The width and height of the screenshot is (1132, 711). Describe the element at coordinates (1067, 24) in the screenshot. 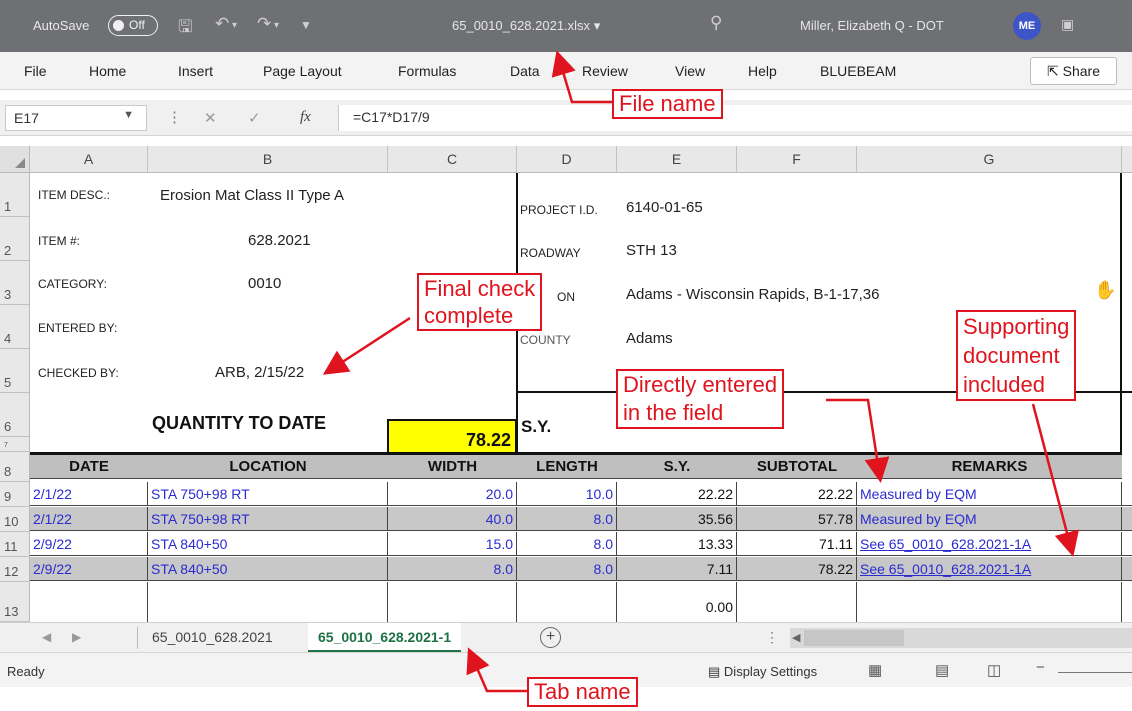

I see `ribbon-display-icon: ▣` at that location.